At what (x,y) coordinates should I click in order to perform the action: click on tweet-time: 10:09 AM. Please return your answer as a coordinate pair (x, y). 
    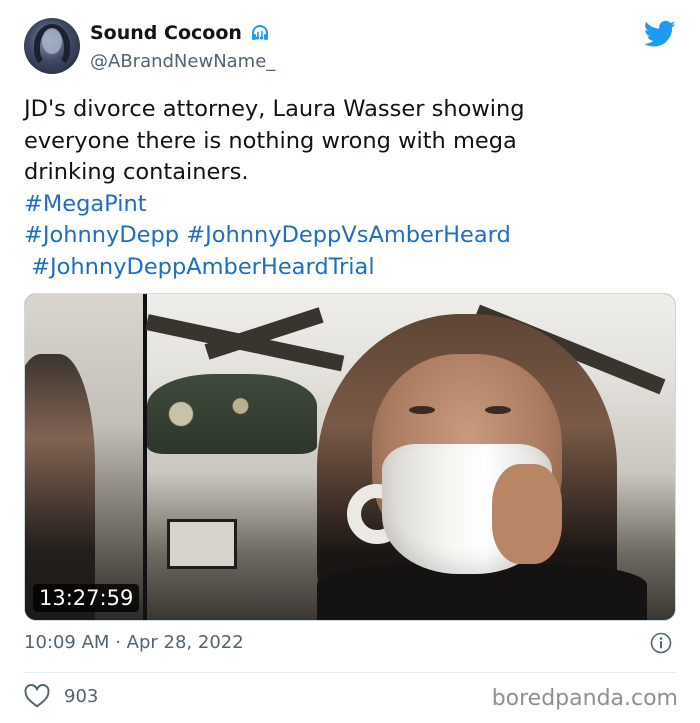
    Looking at the image, I should click on (66, 642).